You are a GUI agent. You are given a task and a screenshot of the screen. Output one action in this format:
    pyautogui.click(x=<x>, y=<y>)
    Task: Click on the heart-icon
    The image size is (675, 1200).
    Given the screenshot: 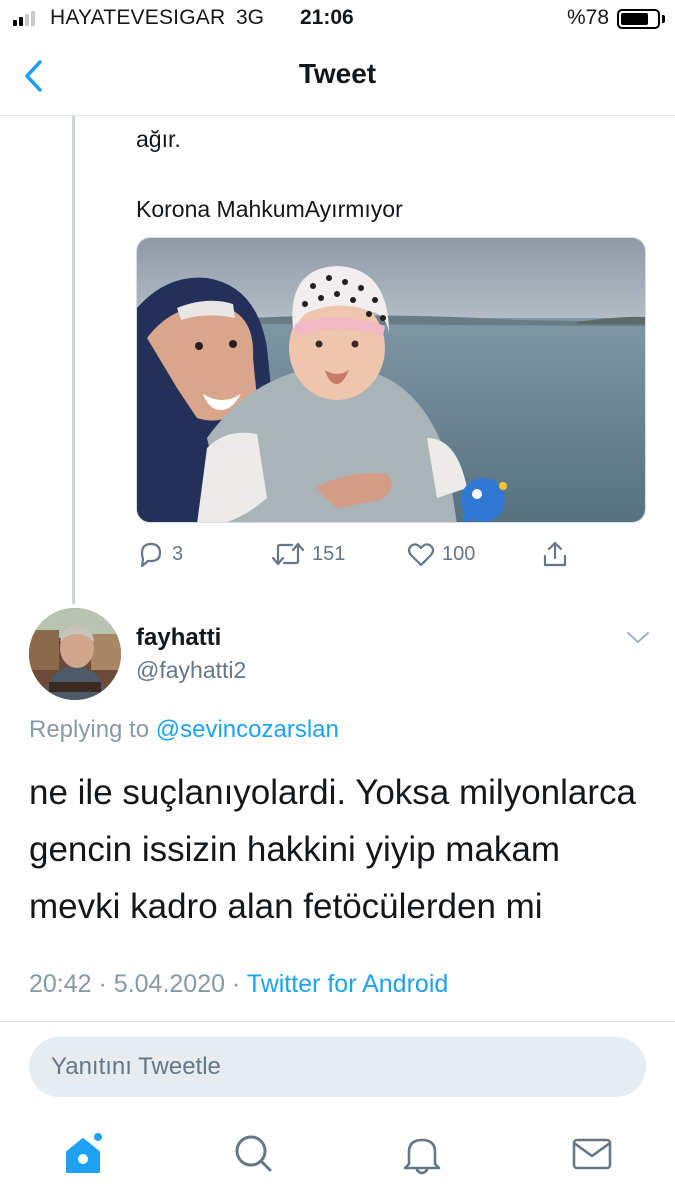 What is the action you would take?
    pyautogui.click(x=421, y=555)
    